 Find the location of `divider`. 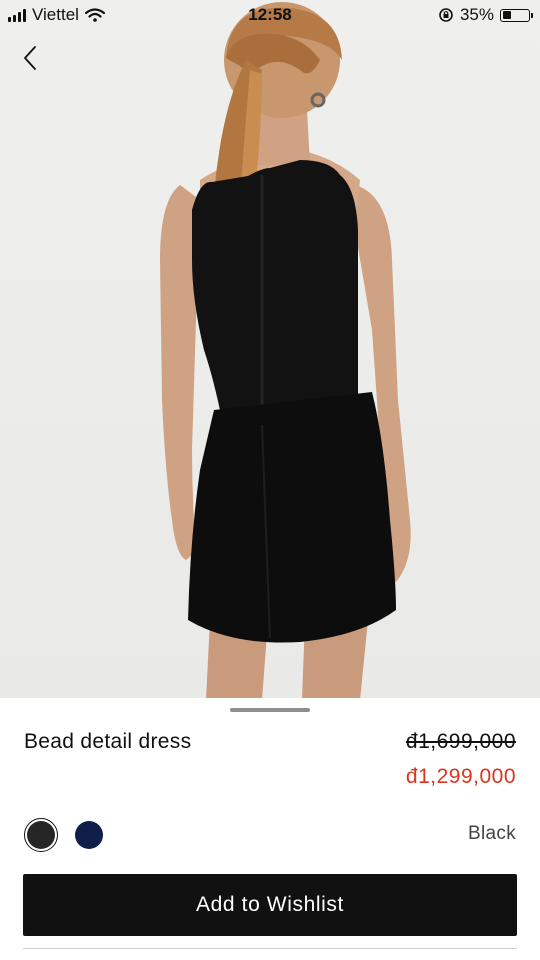

divider is located at coordinates (270, 948).